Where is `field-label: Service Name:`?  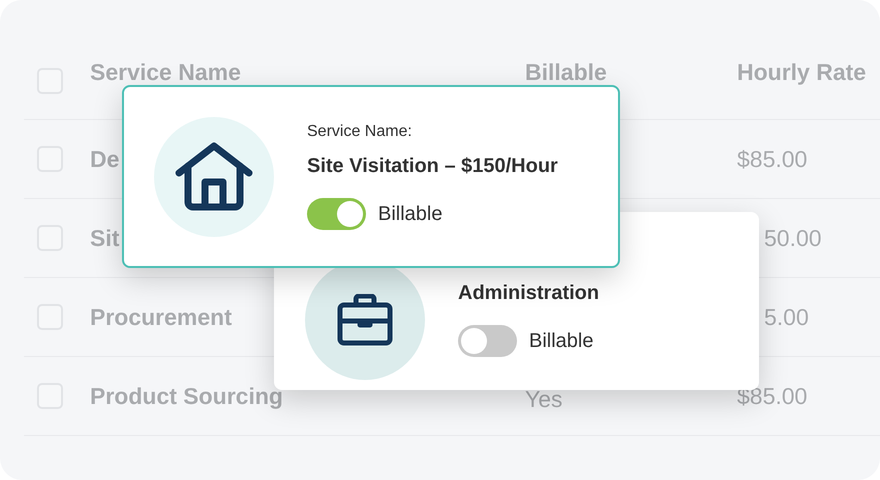
field-label: Service Name: is located at coordinates (360, 132).